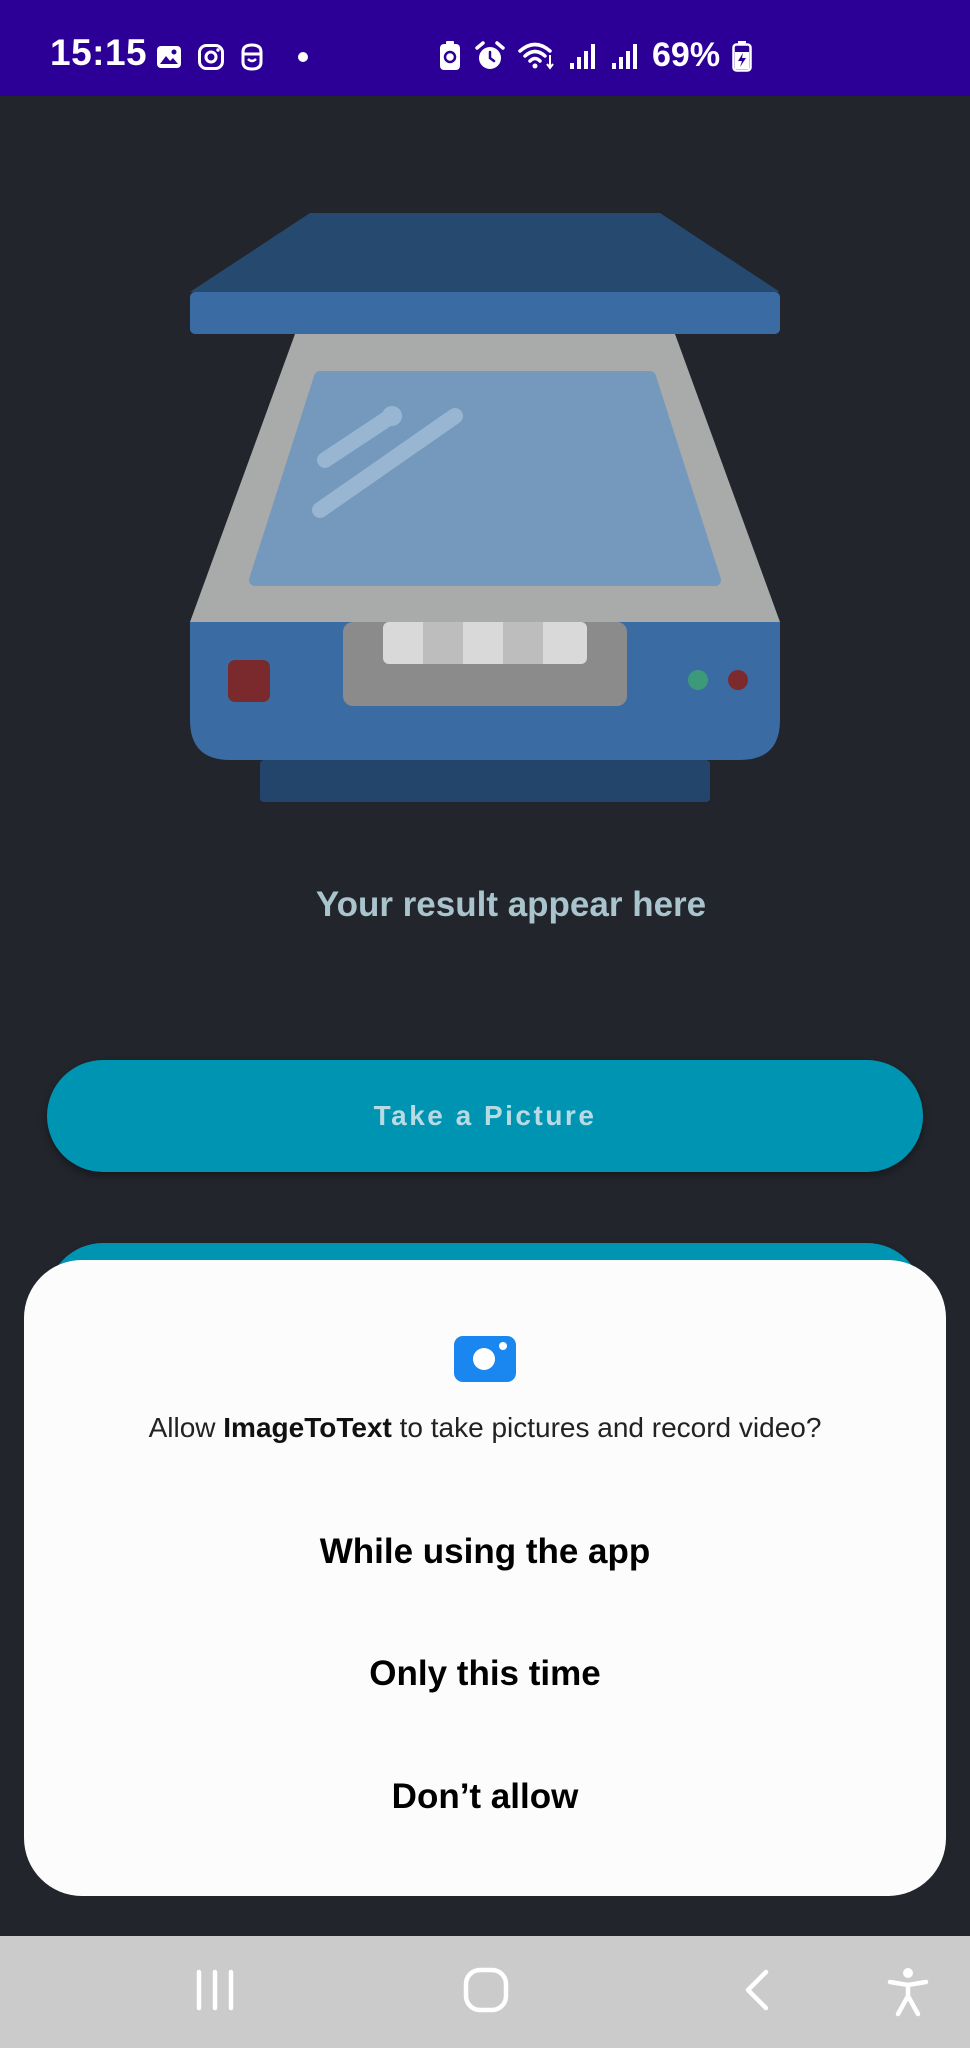 This screenshot has height=2048, width=970. Describe the element at coordinates (234, 57) in the screenshot. I see `status-notification-icons` at that location.